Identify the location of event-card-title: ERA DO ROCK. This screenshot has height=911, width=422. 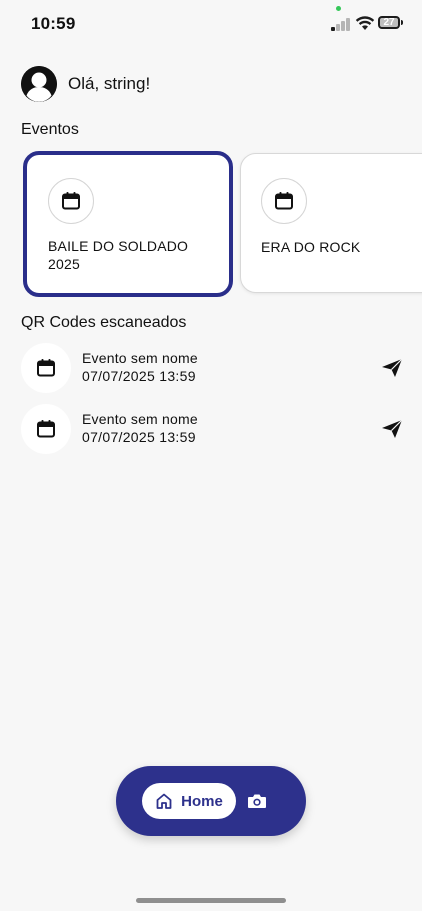
(311, 247).